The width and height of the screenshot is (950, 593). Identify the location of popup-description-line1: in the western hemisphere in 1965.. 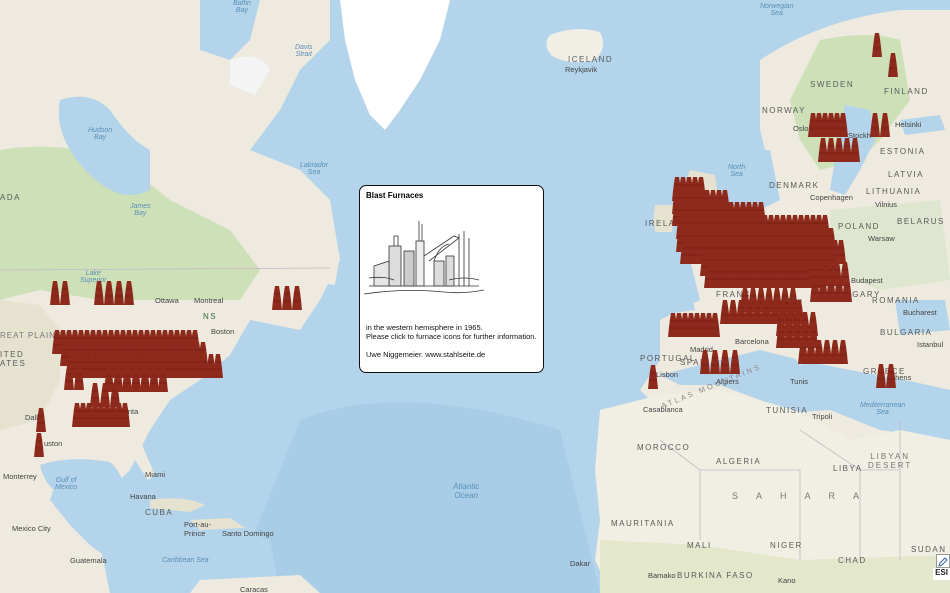
(424, 327).